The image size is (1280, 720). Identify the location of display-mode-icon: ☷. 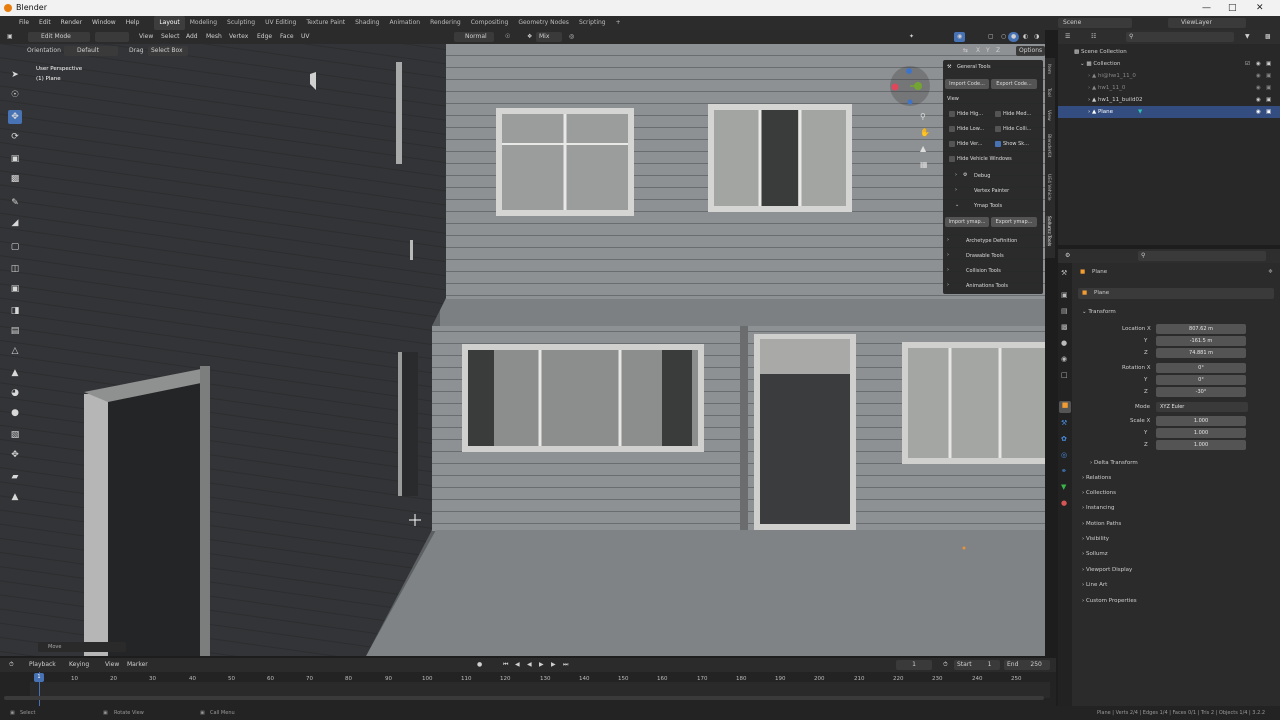
(1093, 37).